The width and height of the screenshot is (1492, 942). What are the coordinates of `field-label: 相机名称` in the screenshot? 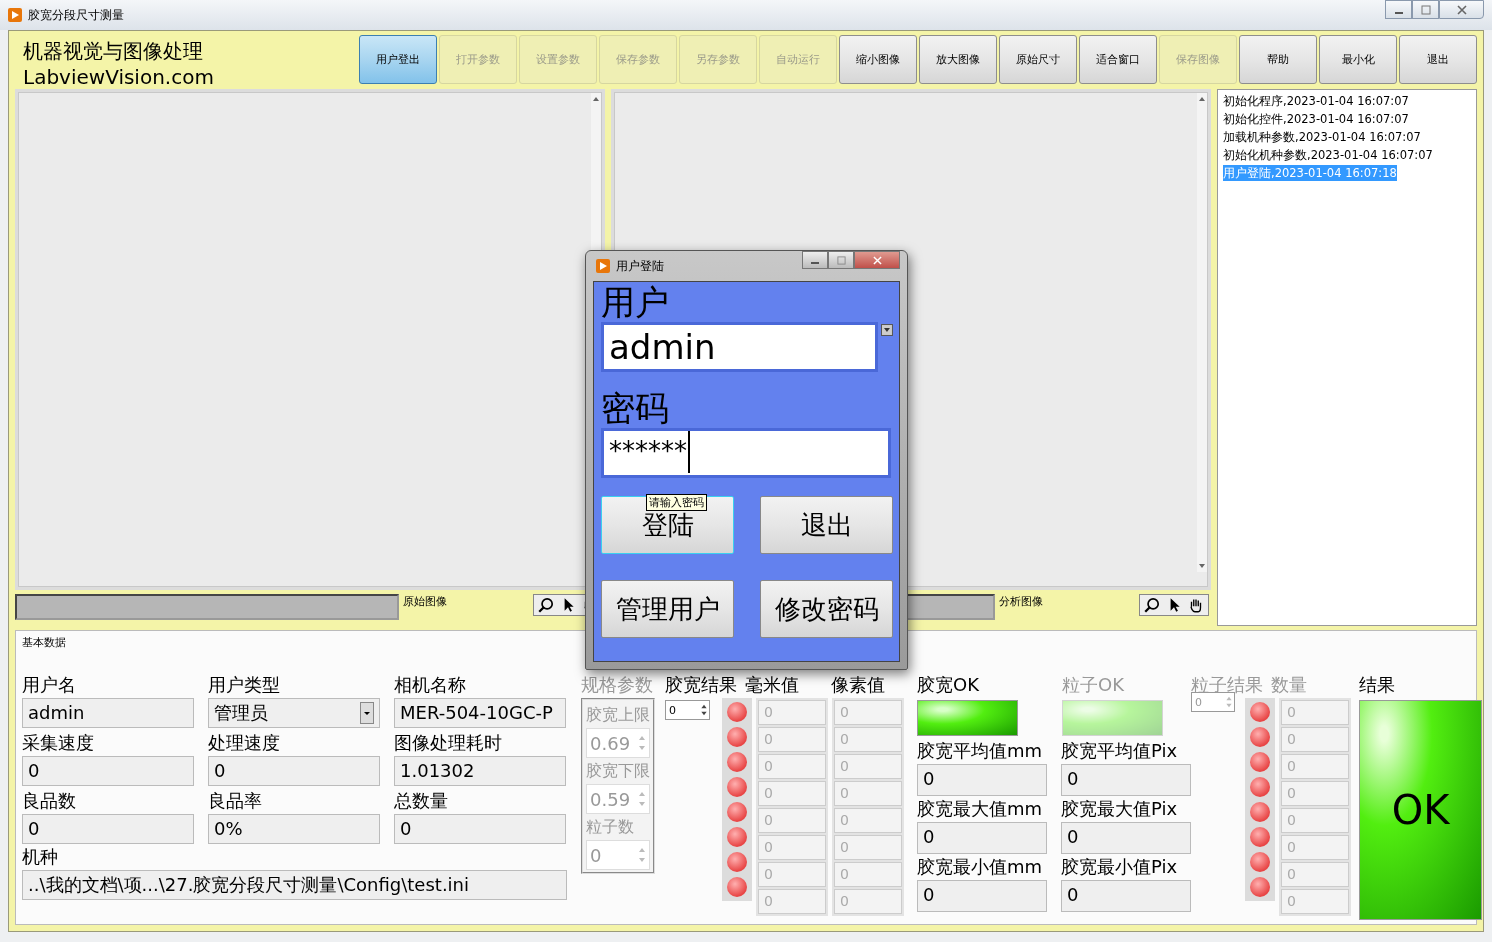 It's located at (430, 685).